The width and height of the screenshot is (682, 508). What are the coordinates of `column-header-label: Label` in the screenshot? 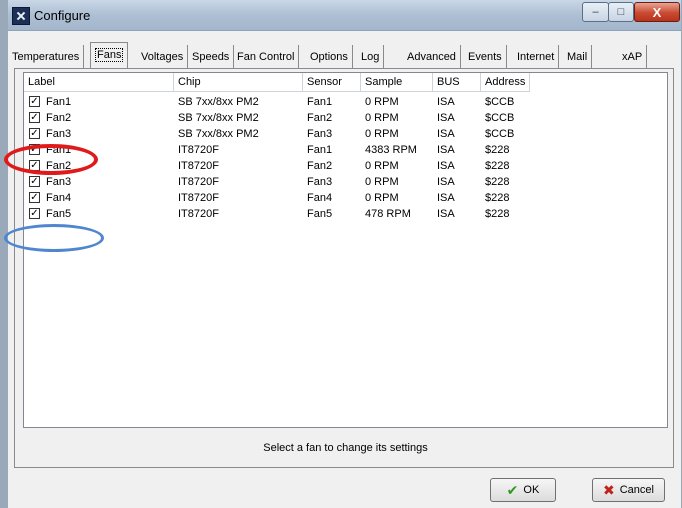 It's located at (99, 82).